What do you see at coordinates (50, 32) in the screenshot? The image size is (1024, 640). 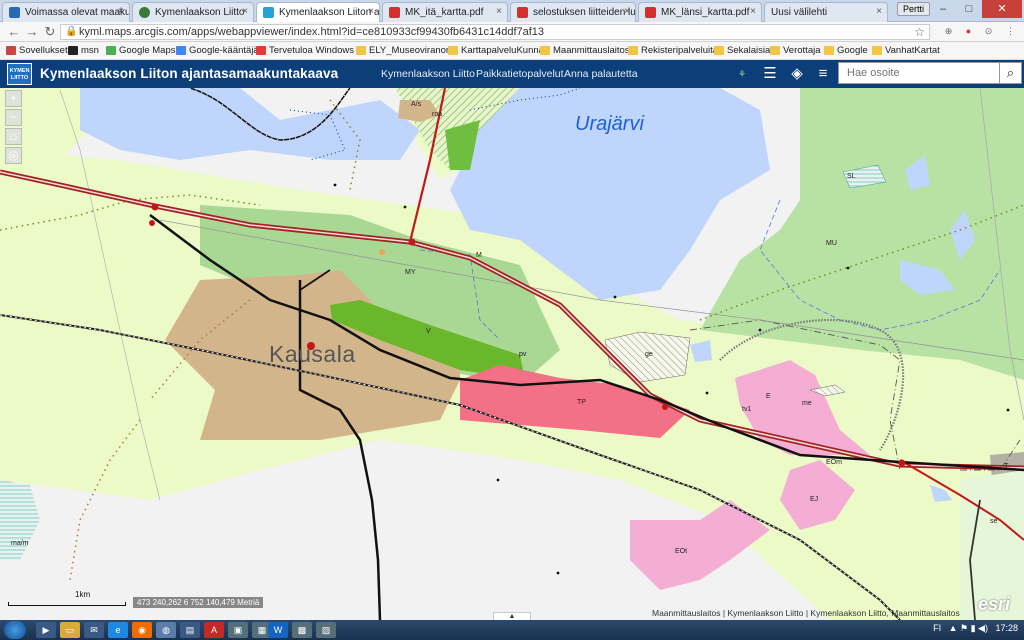 I see `reload-icon: ↻` at bounding box center [50, 32].